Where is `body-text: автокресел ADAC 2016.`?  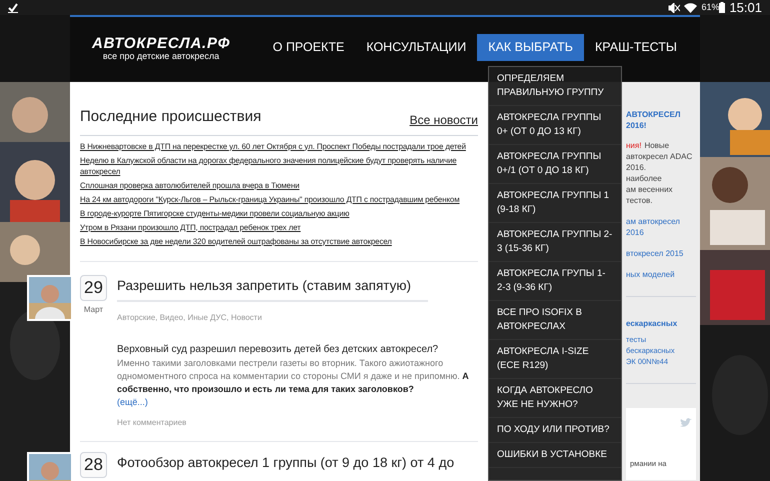 body-text: автокресел ADAC 2016. is located at coordinates (660, 162).